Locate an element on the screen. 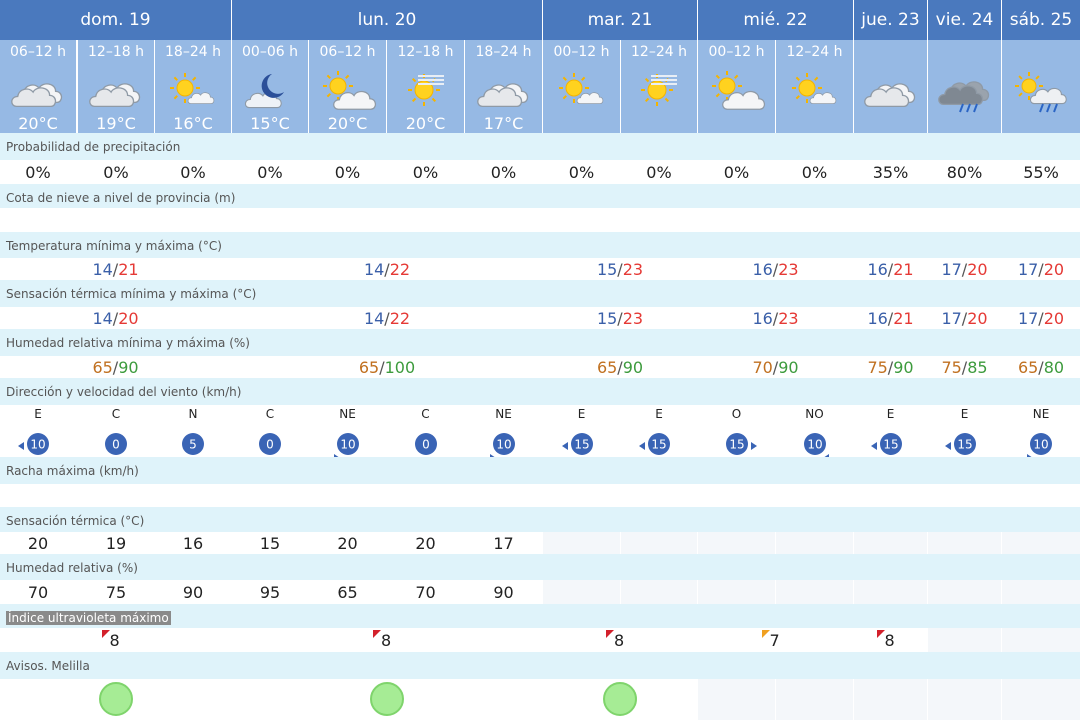  wind-speed: 5 is located at coordinates (193, 445).